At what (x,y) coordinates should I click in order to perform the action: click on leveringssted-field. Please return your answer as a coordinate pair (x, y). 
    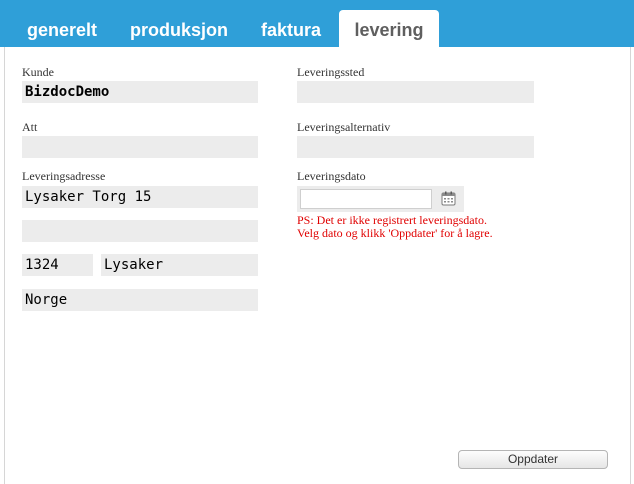
    Looking at the image, I should click on (415, 92).